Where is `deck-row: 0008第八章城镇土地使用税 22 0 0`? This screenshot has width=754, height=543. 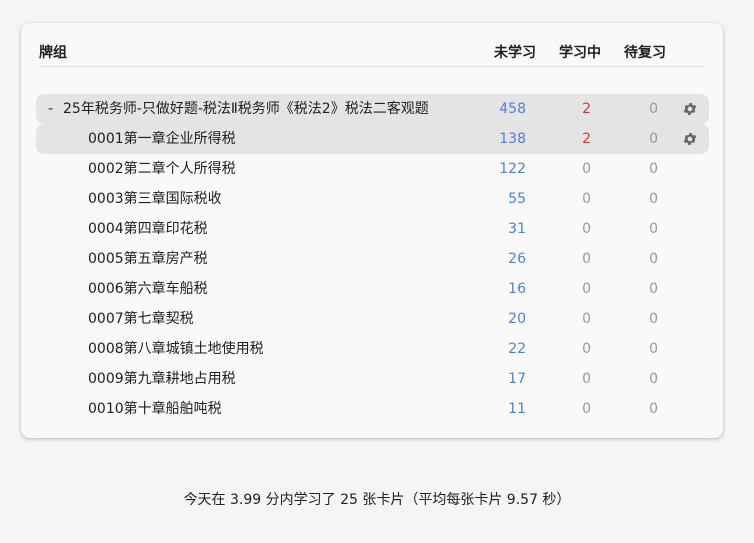 deck-row: 0008第八章城镇土地使用税 22 0 0 is located at coordinates (372, 349).